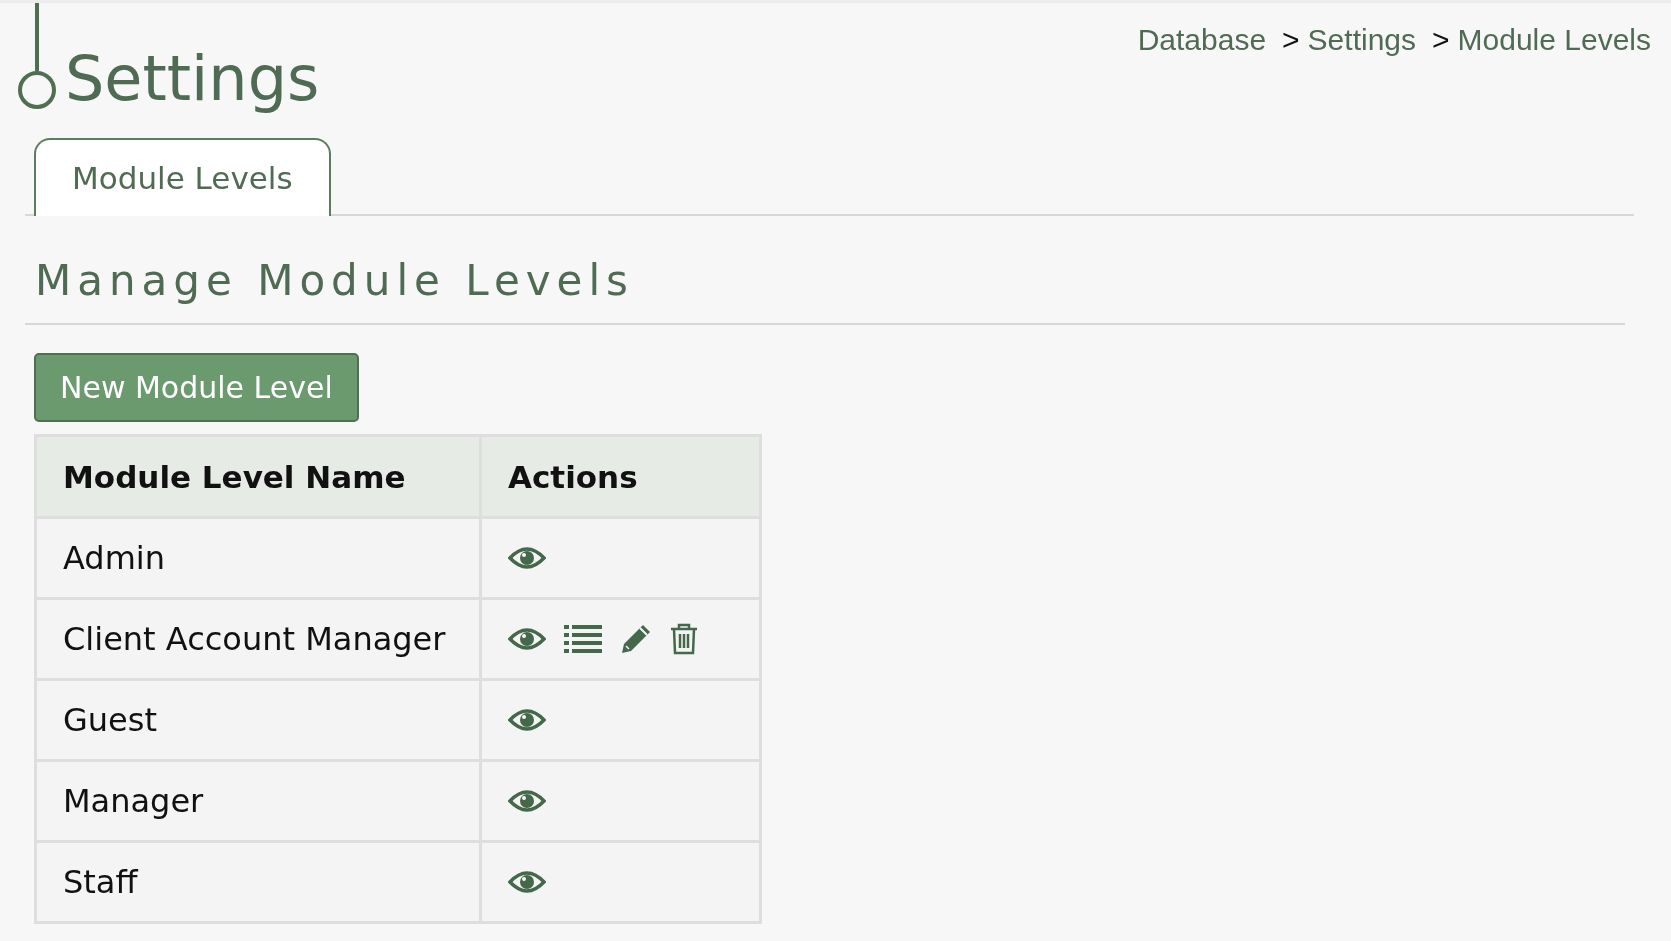  I want to click on timeline-marker-icon, so click(37, 56).